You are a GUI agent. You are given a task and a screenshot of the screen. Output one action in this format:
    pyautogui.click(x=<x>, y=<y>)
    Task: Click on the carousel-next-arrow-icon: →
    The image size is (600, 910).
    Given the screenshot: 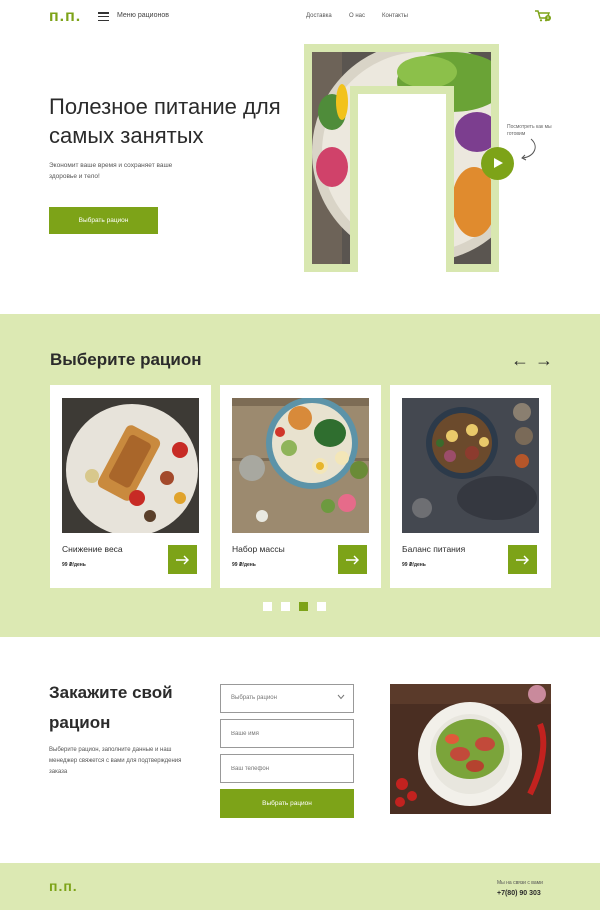 What is the action you would take?
    pyautogui.click(x=544, y=360)
    